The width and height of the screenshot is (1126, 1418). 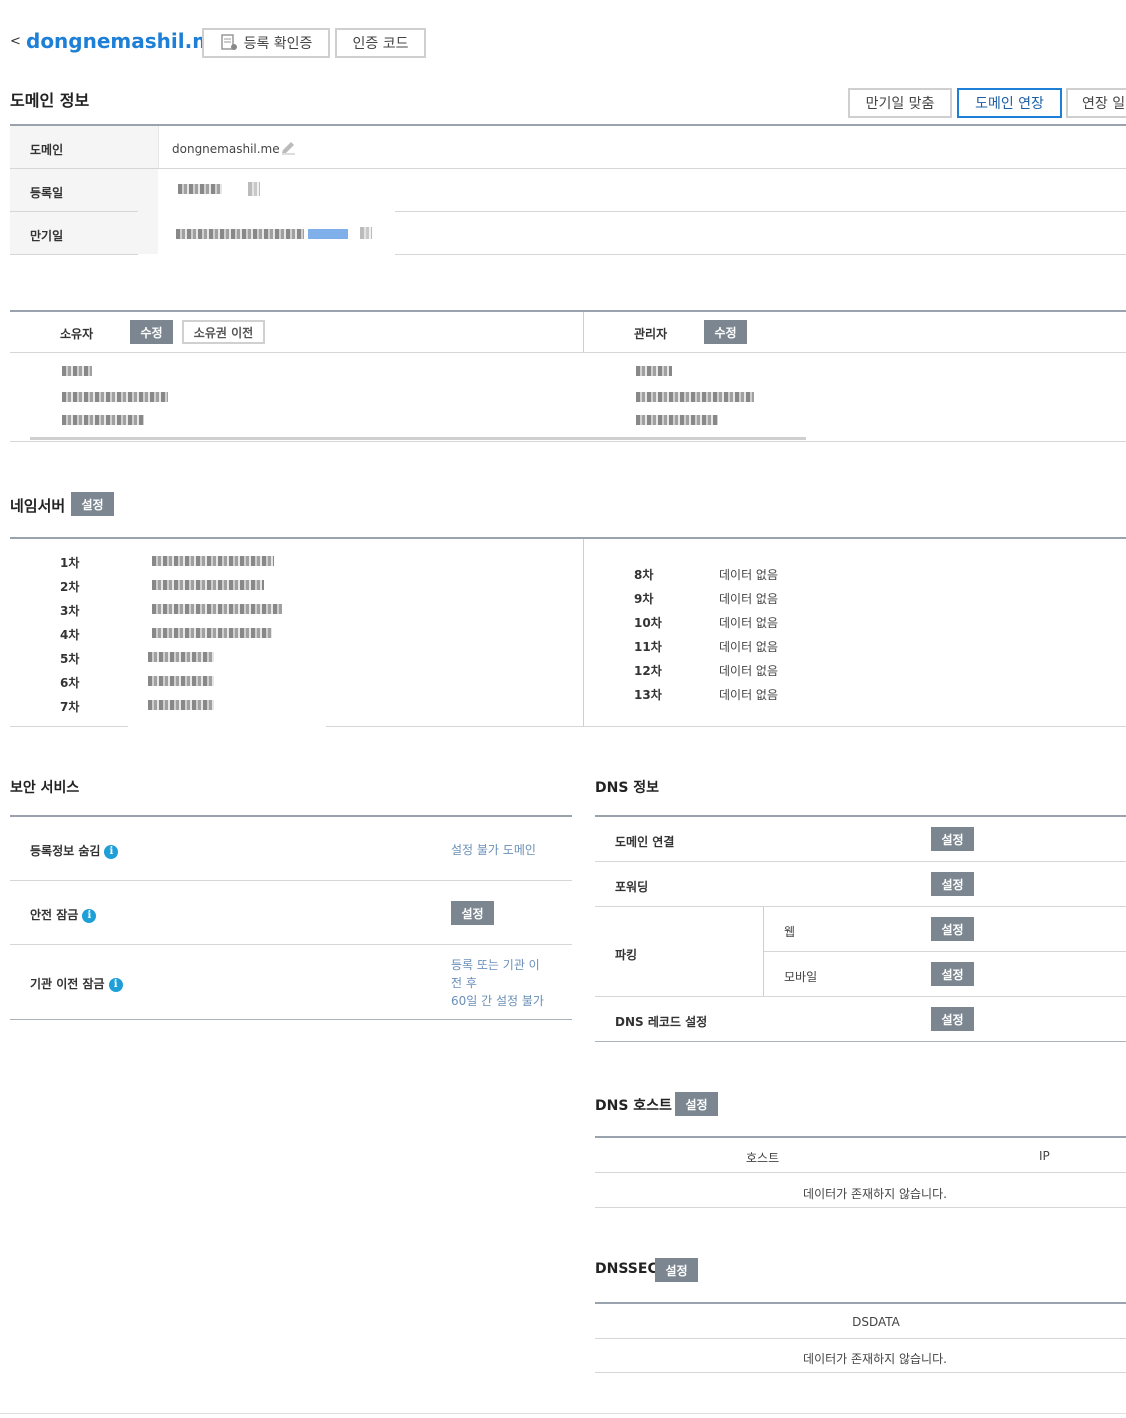 I want to click on edit-pencil-icon, so click(x=288, y=148).